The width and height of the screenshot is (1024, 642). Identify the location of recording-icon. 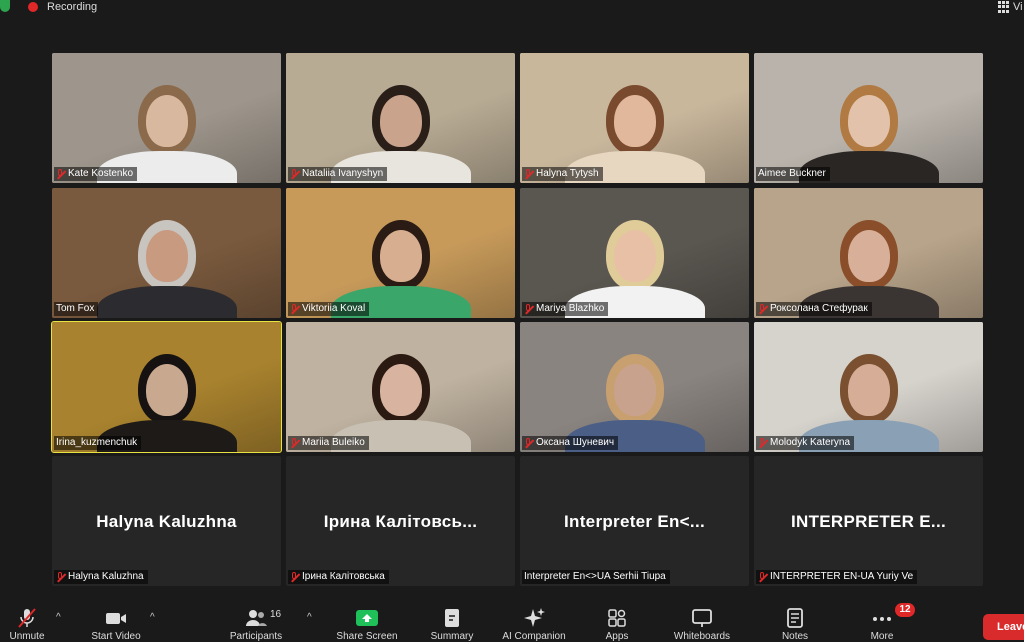
(33, 7).